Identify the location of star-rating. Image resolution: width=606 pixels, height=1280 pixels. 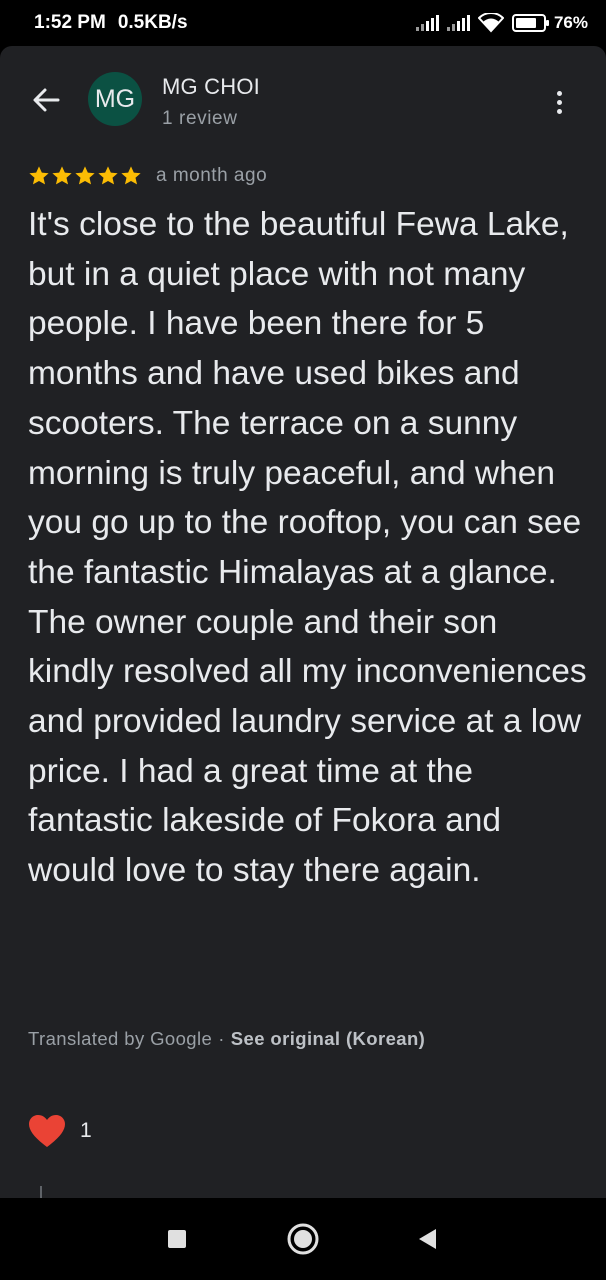
(85, 176).